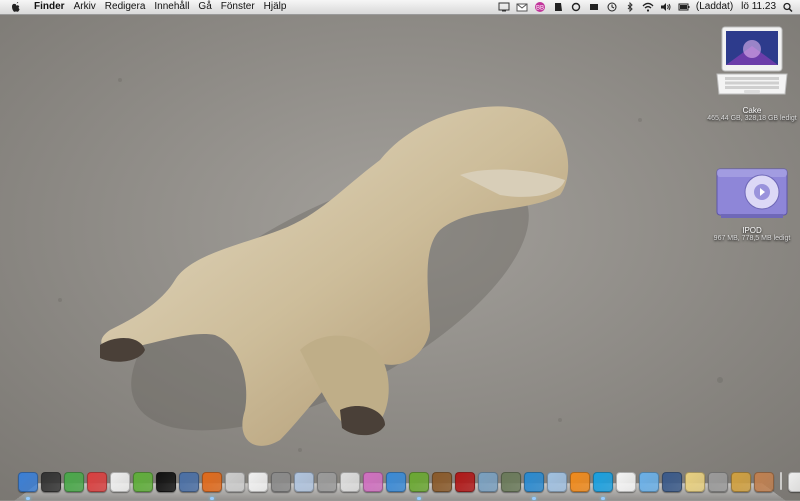 The width and height of the screenshot is (800, 501). Describe the element at coordinates (419, 486) in the screenshot. I see `spotify-icon` at that location.